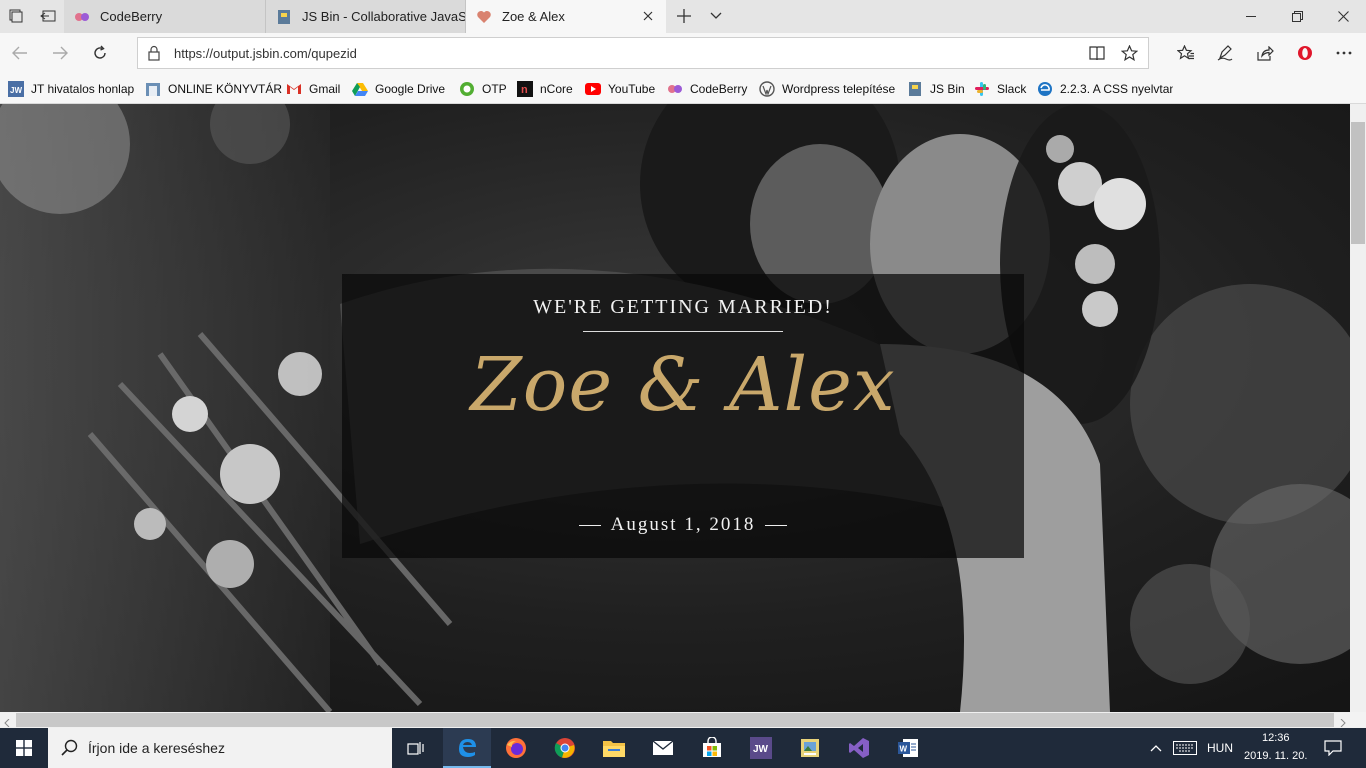 Image resolution: width=1366 pixels, height=768 pixels. I want to click on taskbar-file-explorer-icon, so click(614, 748).